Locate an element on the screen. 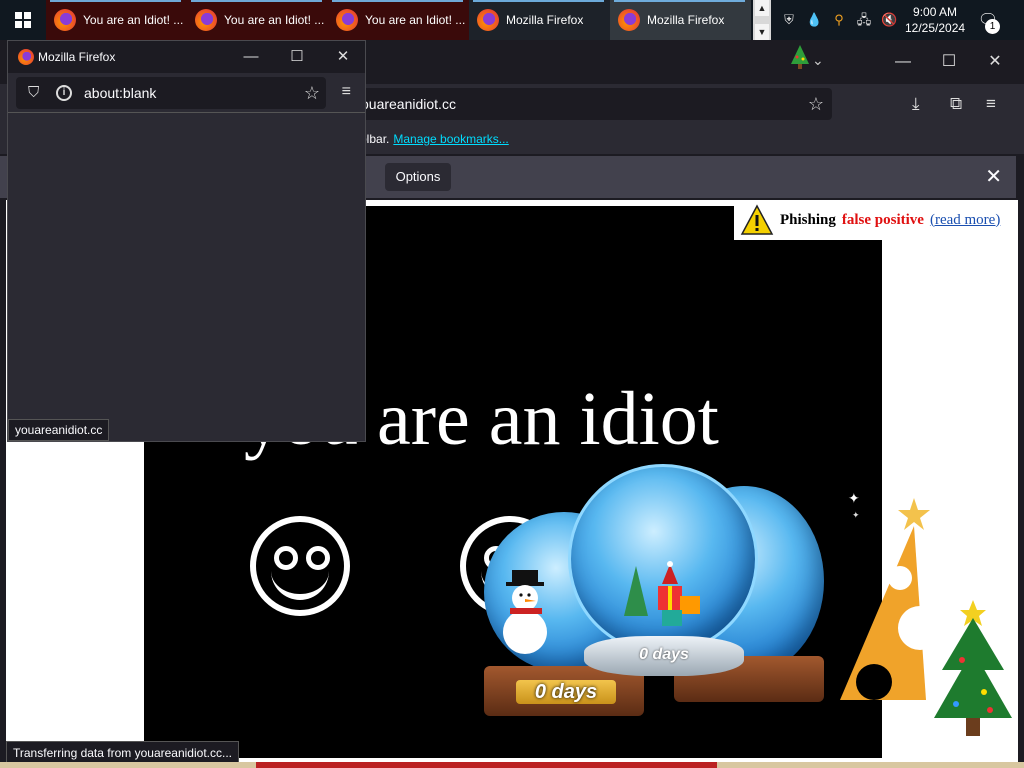 This screenshot has height=768, width=1024. search-icon: ⚲ is located at coordinates (839, 20).